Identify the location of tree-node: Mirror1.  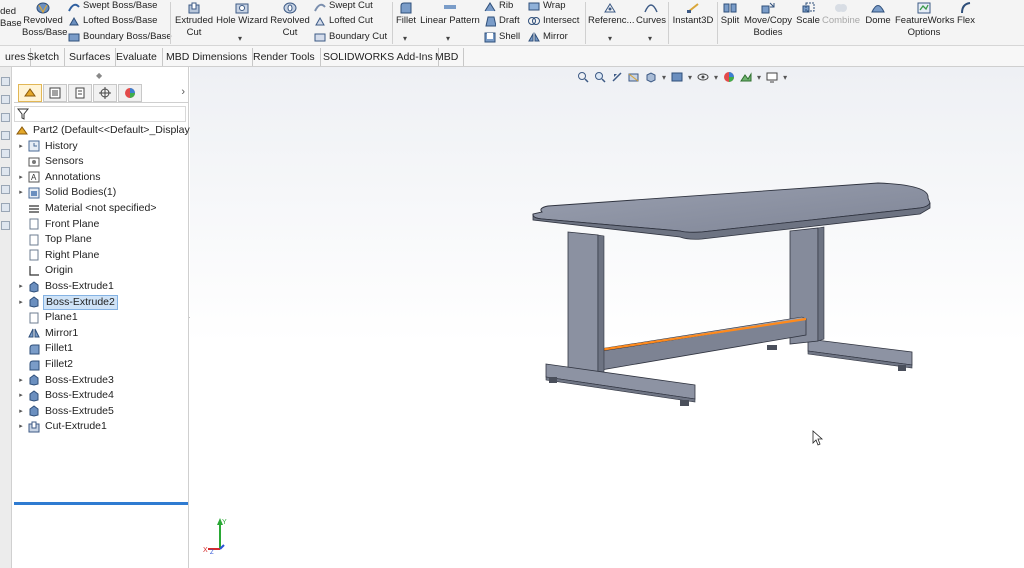
(46, 333).